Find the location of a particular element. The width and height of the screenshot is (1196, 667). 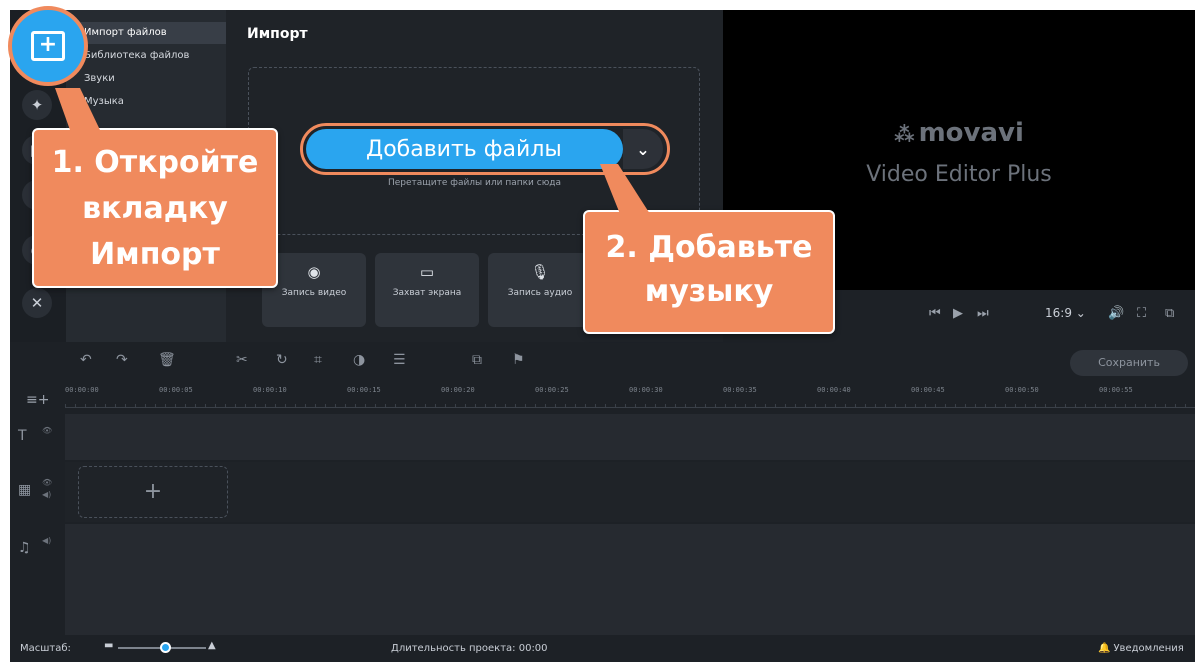

record-audio-label: Запись аудио is located at coordinates (540, 293).